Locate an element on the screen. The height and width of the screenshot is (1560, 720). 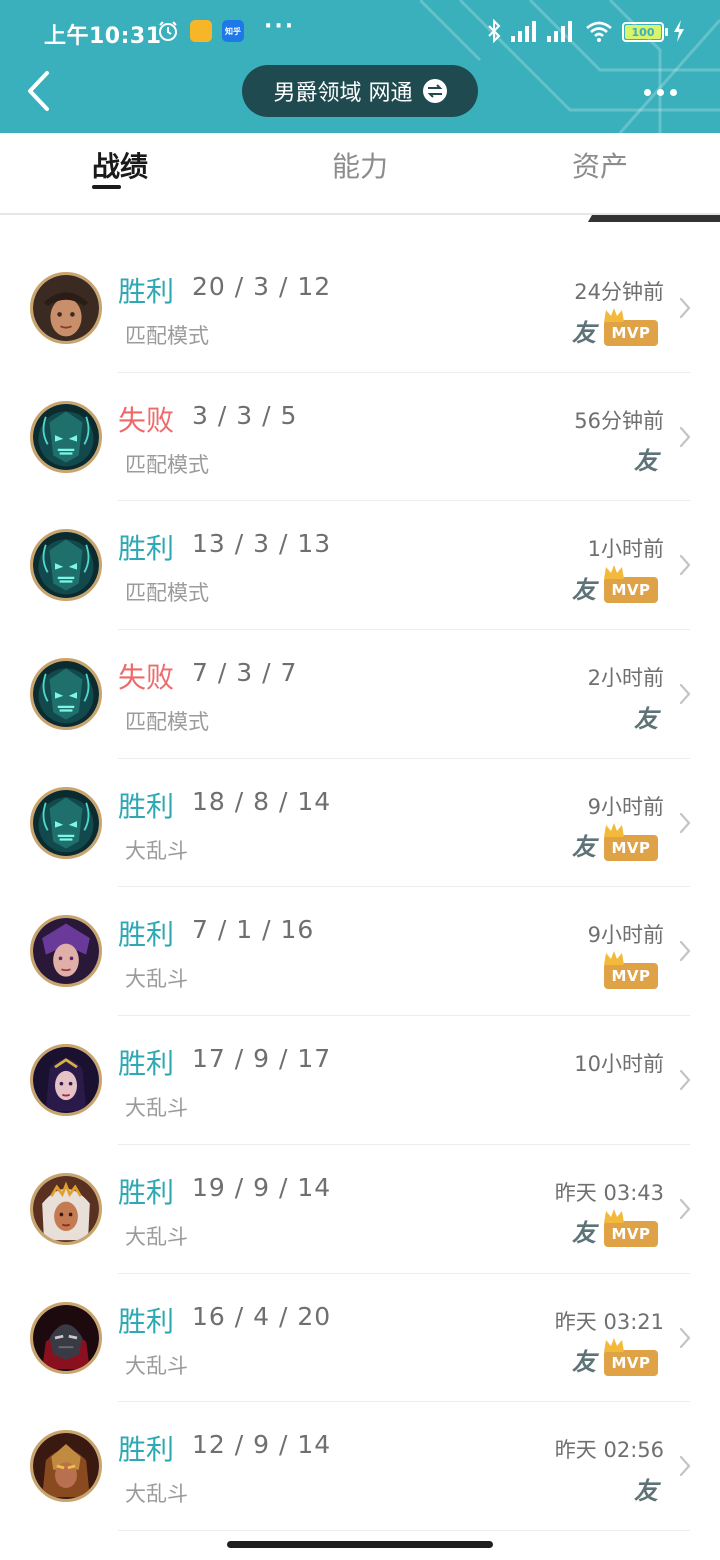
match-kda: 16 / 4 / 20 is located at coordinates (262, 1316).